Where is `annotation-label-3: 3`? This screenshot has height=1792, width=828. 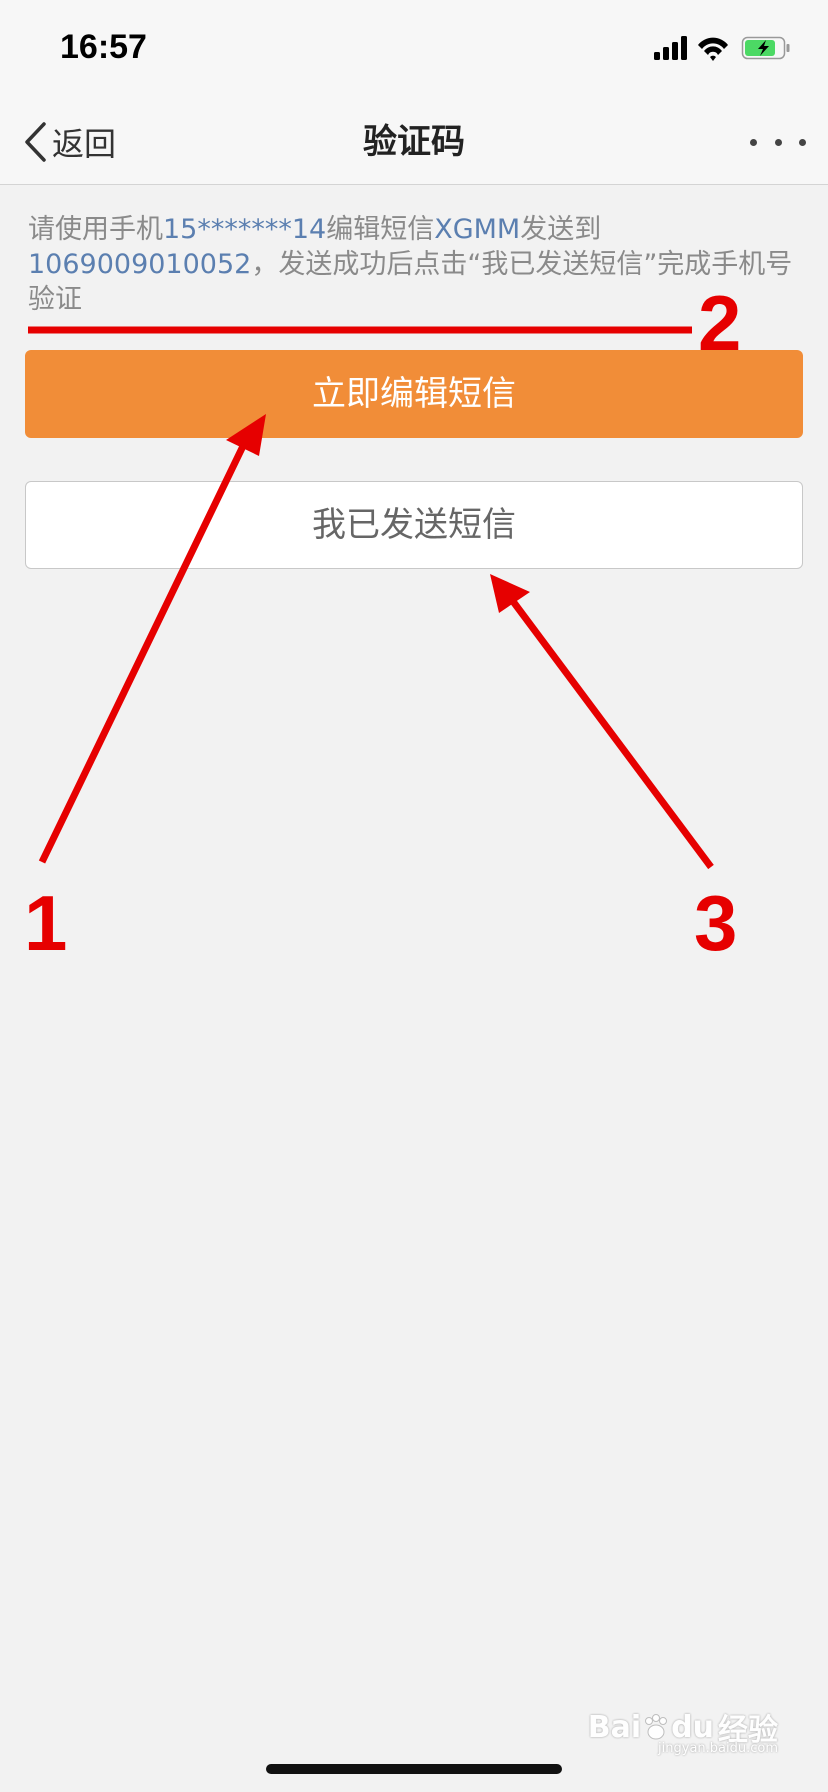
annotation-label-3: 3 is located at coordinates (716, 923).